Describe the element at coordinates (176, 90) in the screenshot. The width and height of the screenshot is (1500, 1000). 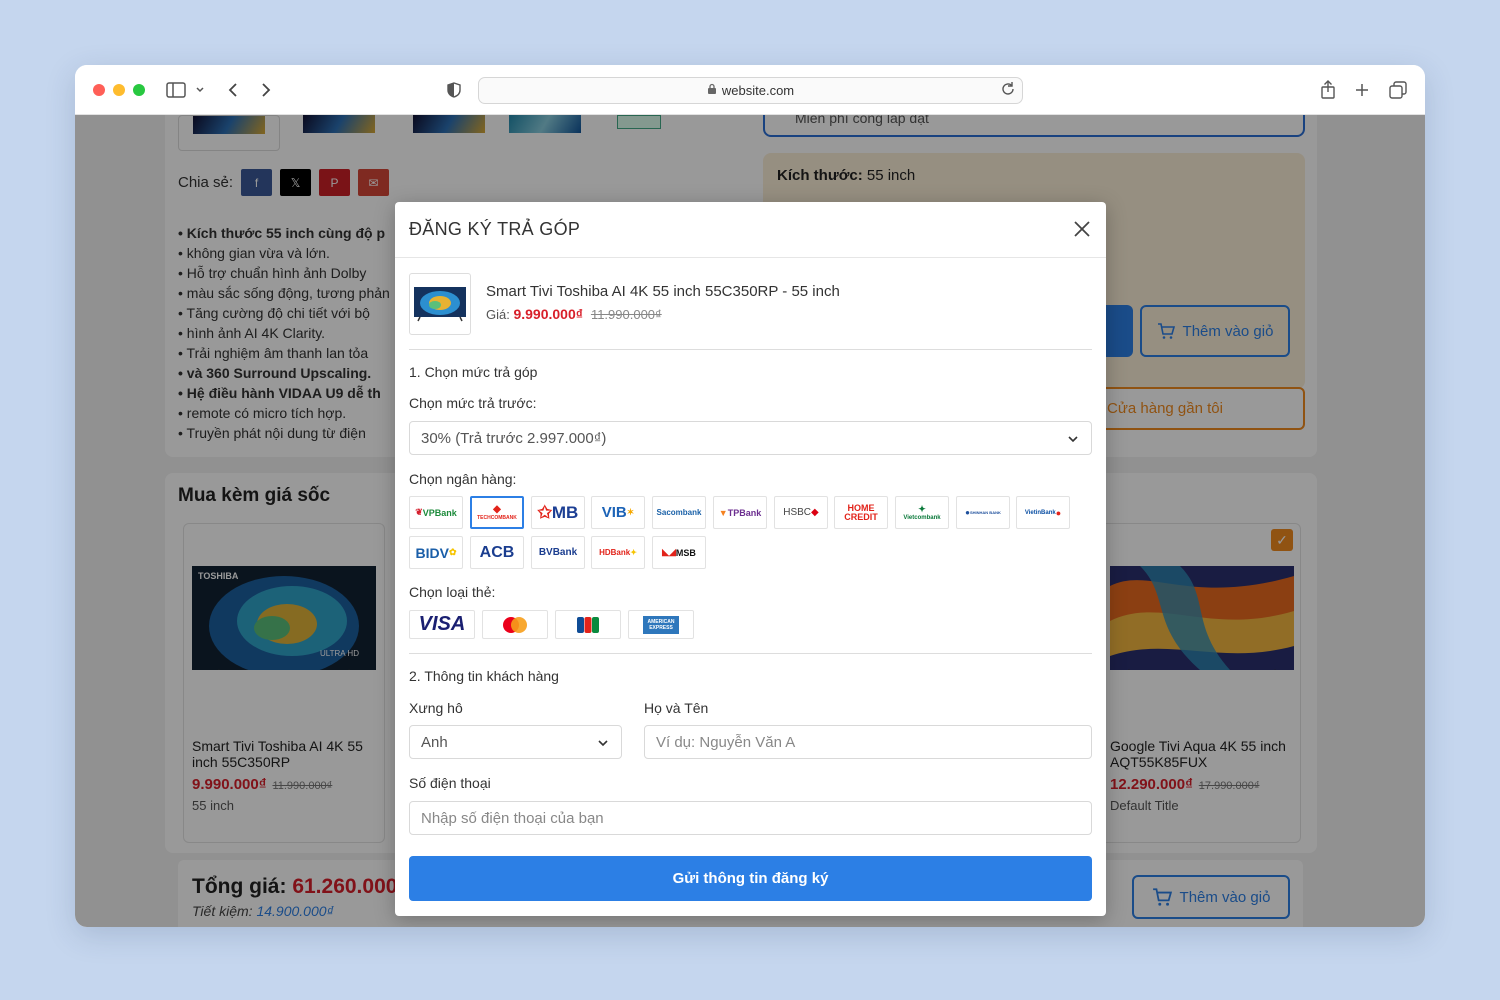
I see `sidebar-toggle-icon` at that location.